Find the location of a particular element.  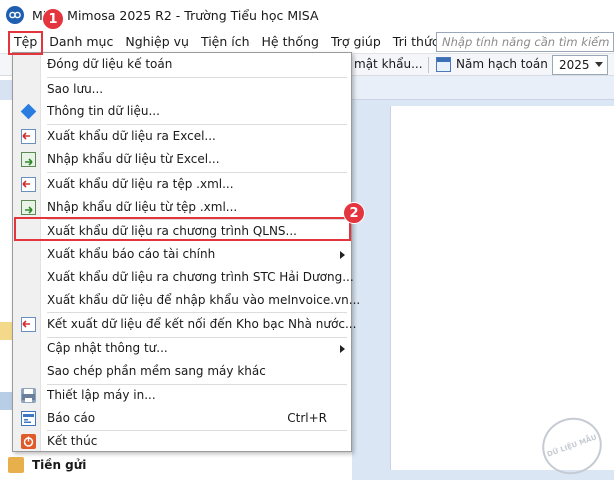

import-excel-icon is located at coordinates (28, 159).